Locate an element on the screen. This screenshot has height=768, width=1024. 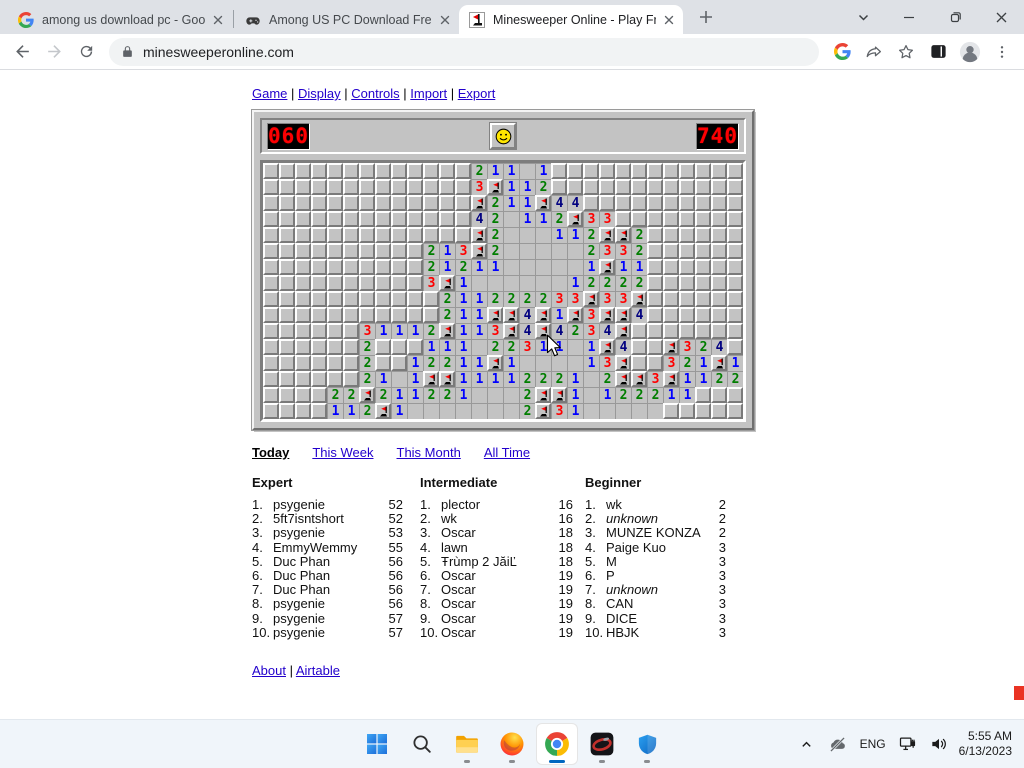
cell-r6c4 is located at coordinates (335, 267).